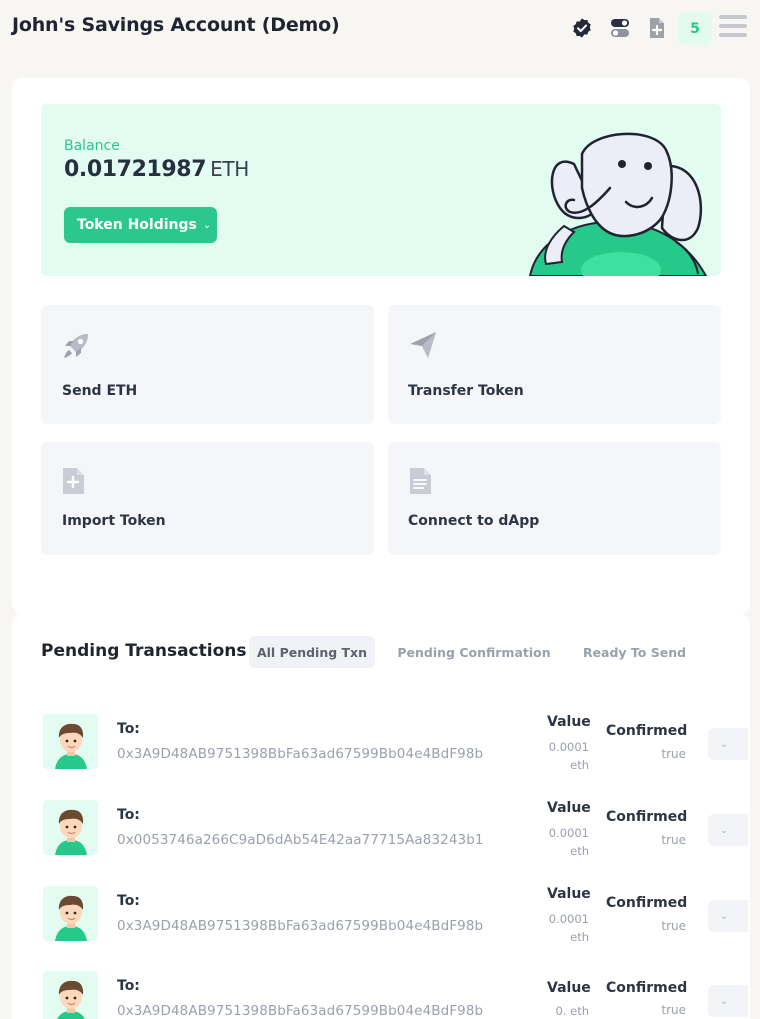 Image resolution: width=760 pixels, height=1019 pixels. What do you see at coordinates (554, 498) in the screenshot?
I see `connect-dapp-button: Connect to dApp` at bounding box center [554, 498].